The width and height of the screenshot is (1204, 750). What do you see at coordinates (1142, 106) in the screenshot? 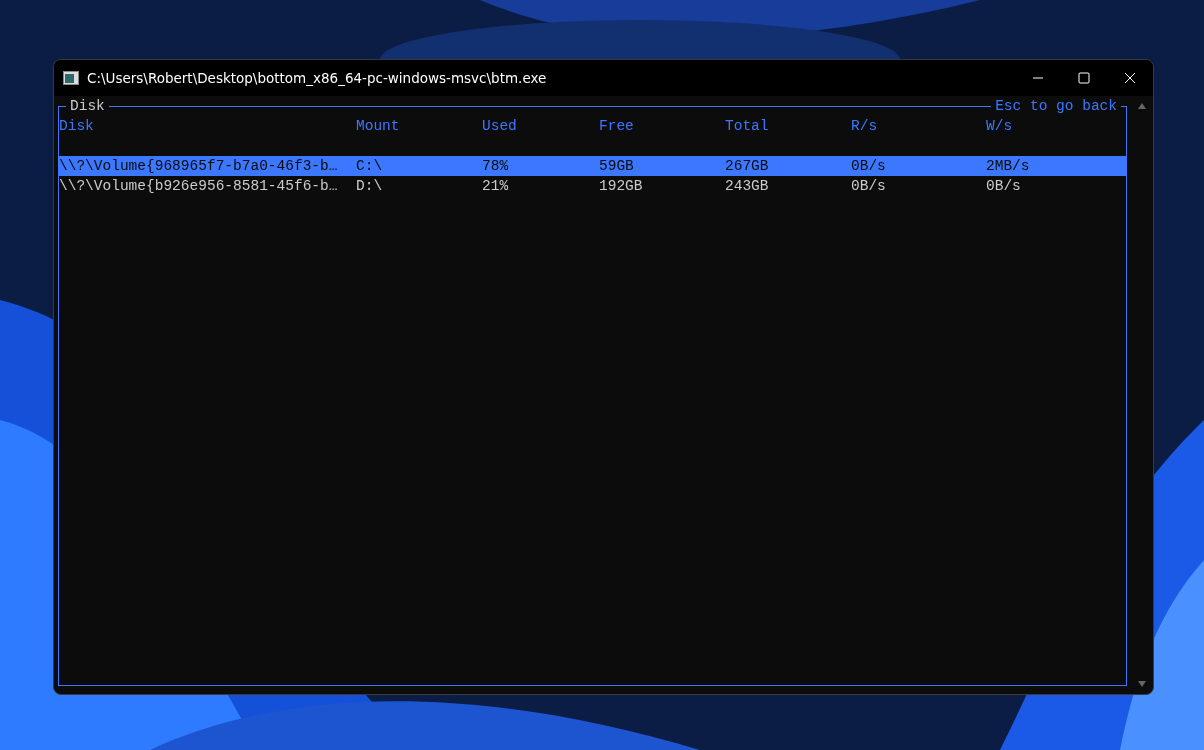
I see `scroll-up-icon` at bounding box center [1142, 106].